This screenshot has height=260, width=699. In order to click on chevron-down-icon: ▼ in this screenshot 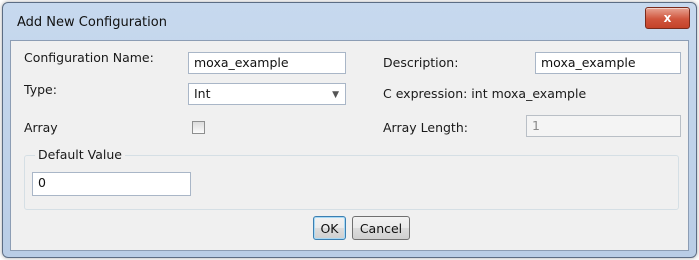, I will do `click(335, 95)`.